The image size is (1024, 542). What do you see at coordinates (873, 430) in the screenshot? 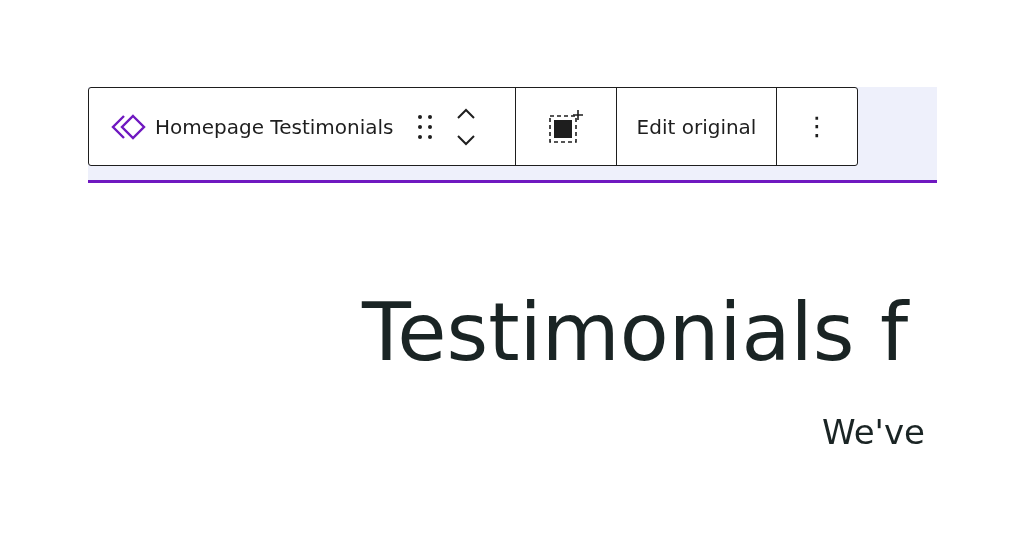
I see `section-subheading: We've` at bounding box center [873, 430].